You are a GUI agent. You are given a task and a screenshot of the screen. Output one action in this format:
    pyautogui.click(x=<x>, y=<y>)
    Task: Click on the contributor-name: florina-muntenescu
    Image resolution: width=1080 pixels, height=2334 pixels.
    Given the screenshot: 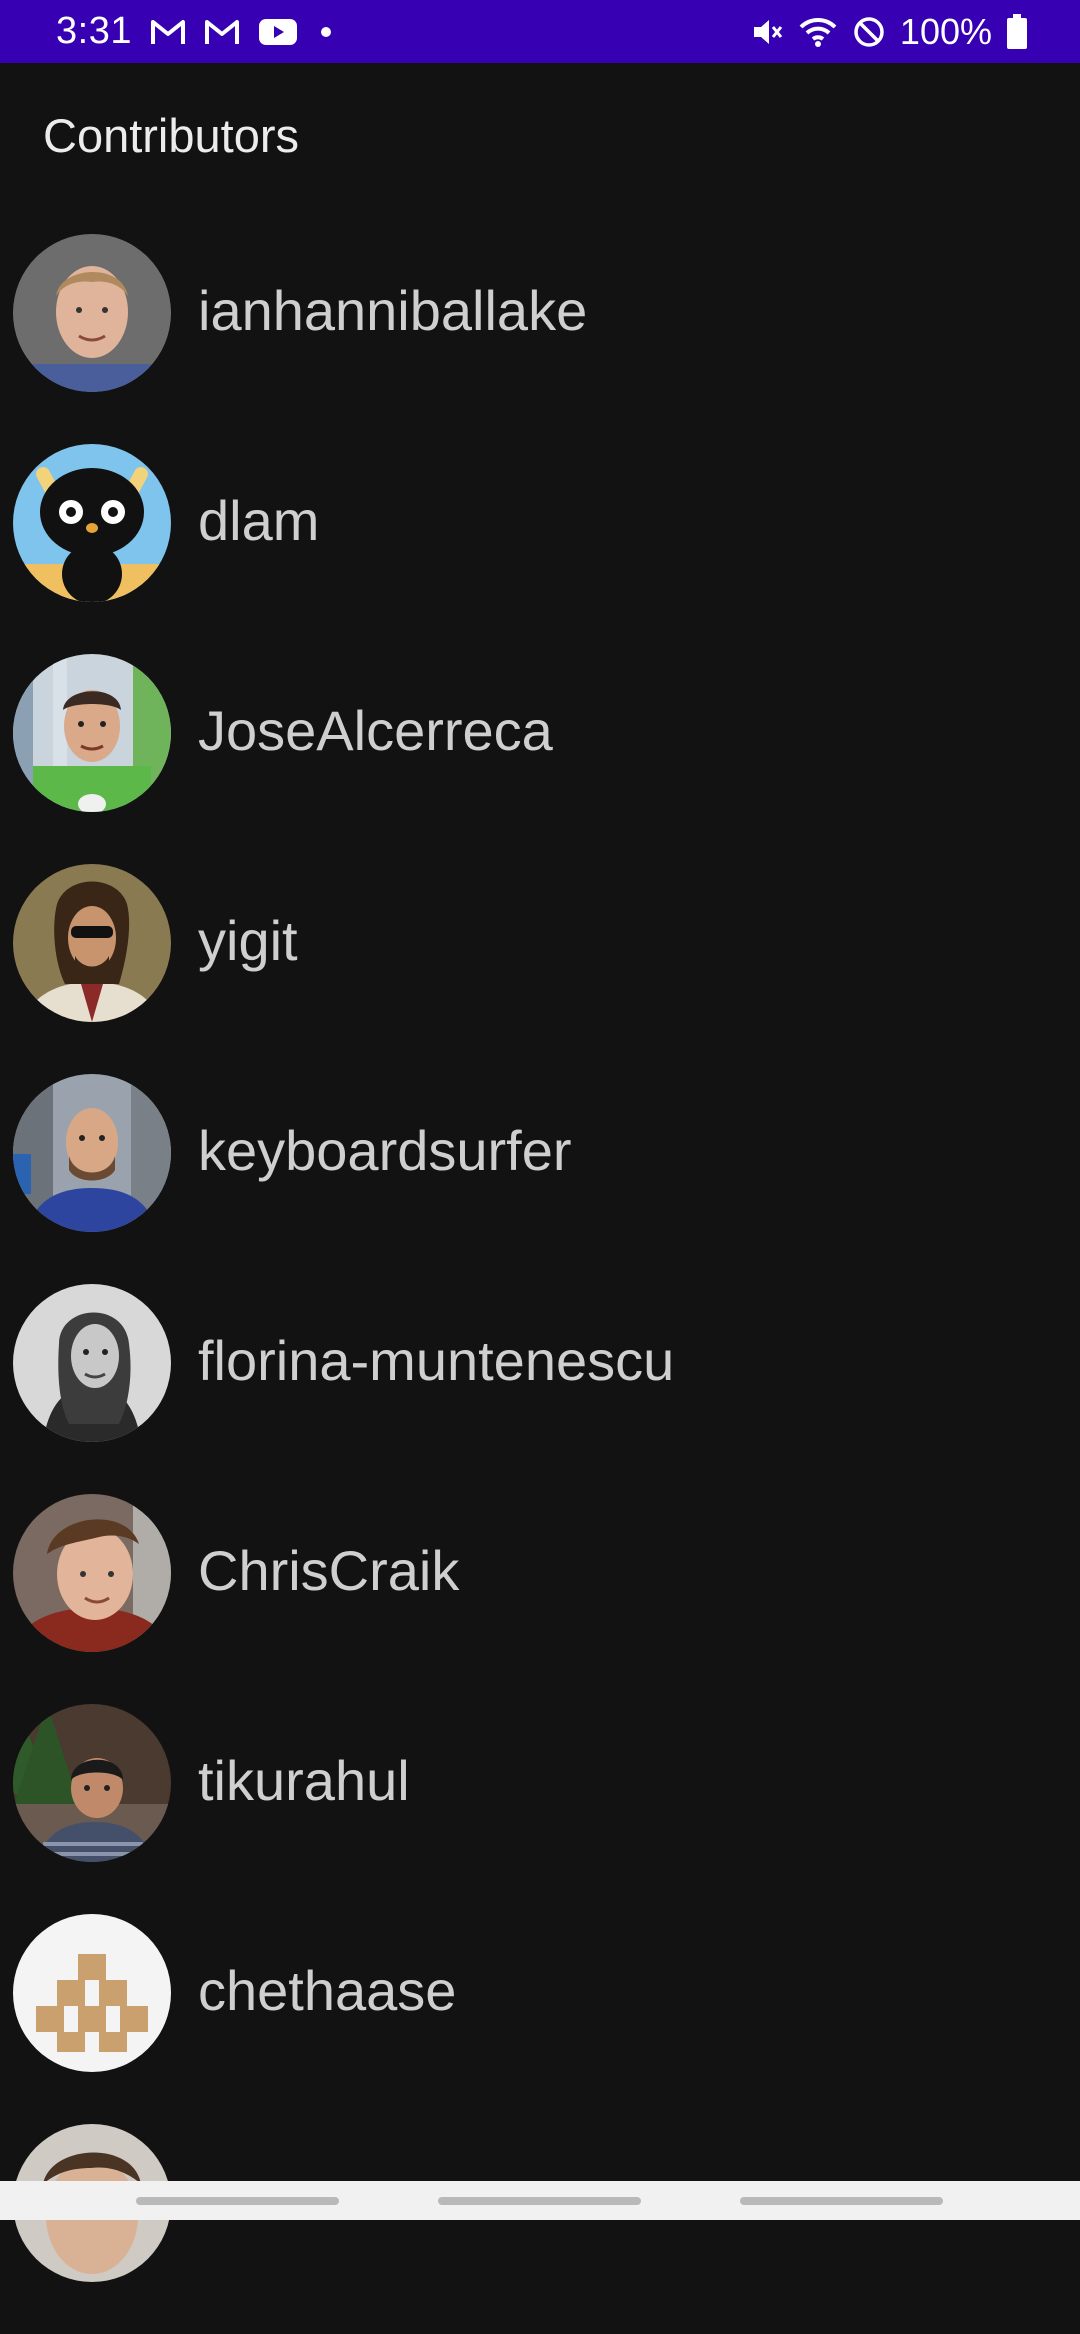 What is the action you would take?
    pyautogui.click(x=436, y=1360)
    